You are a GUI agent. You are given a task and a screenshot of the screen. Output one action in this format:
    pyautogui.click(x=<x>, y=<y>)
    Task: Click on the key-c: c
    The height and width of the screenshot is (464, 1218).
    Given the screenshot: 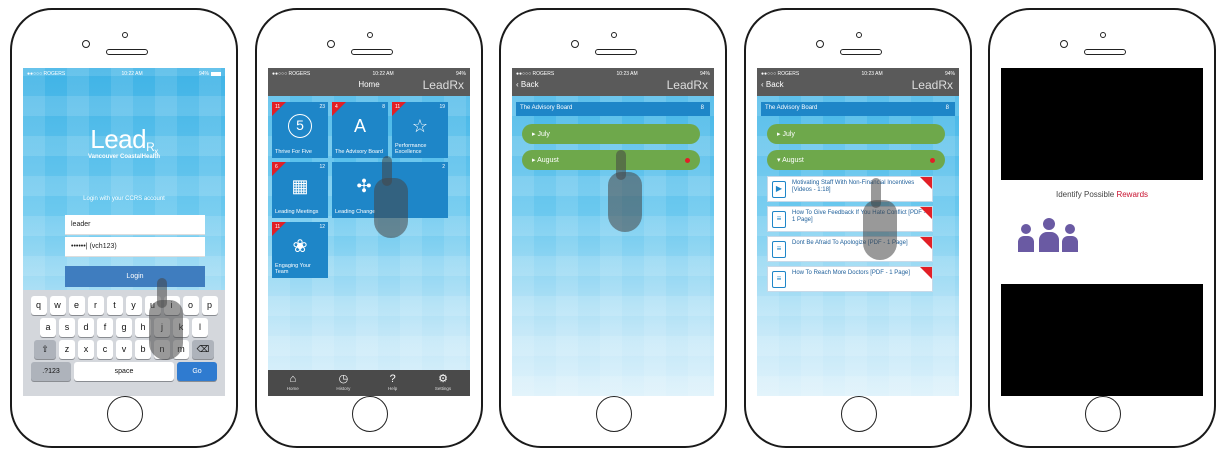 What is the action you would take?
    pyautogui.click(x=105, y=349)
    